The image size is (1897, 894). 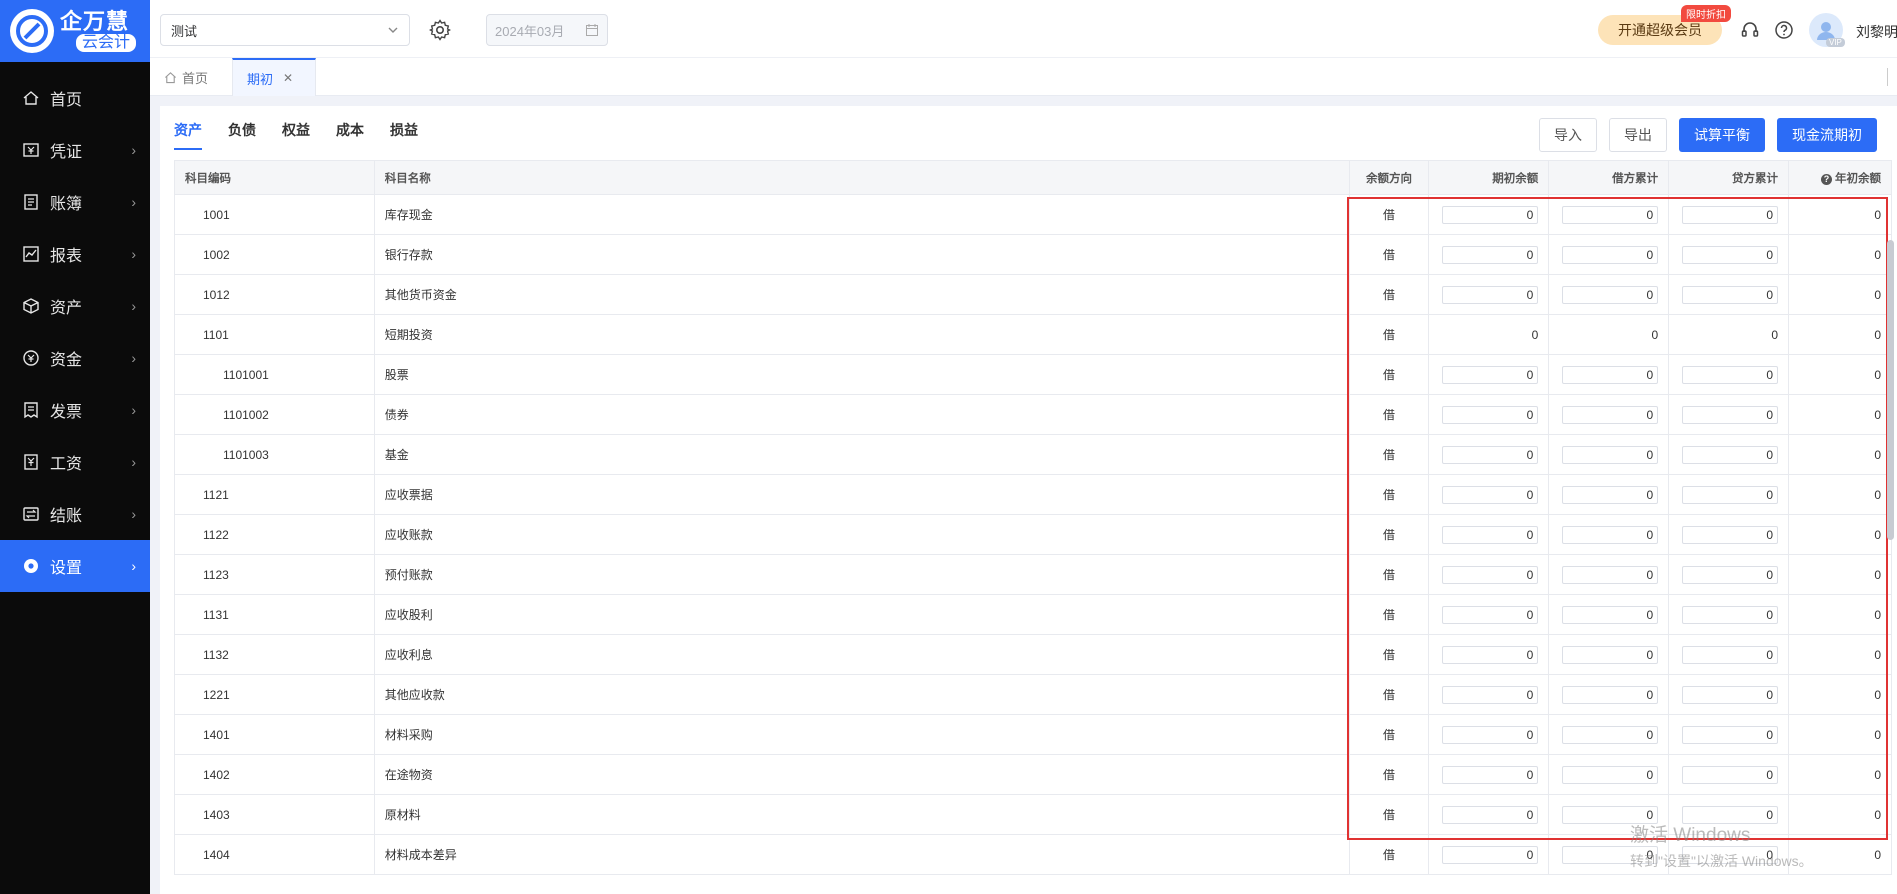 What do you see at coordinates (75, 202) in the screenshot?
I see `sidebar-item-2: 账簿 ›` at bounding box center [75, 202].